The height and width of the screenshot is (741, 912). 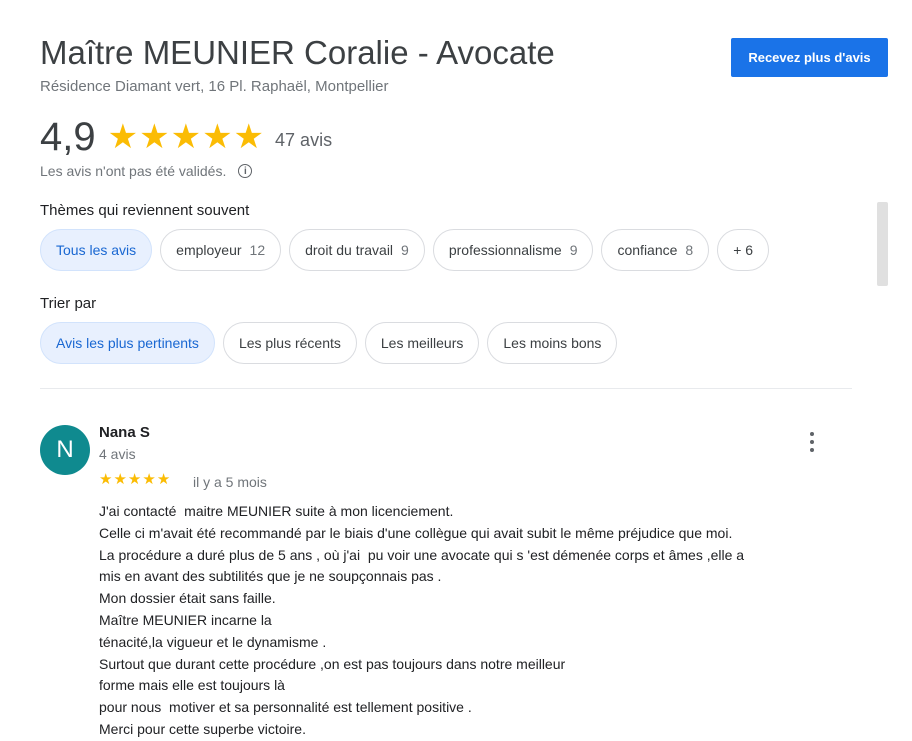 What do you see at coordinates (505, 250) in the screenshot?
I see `chip-label: professionnalisme` at bounding box center [505, 250].